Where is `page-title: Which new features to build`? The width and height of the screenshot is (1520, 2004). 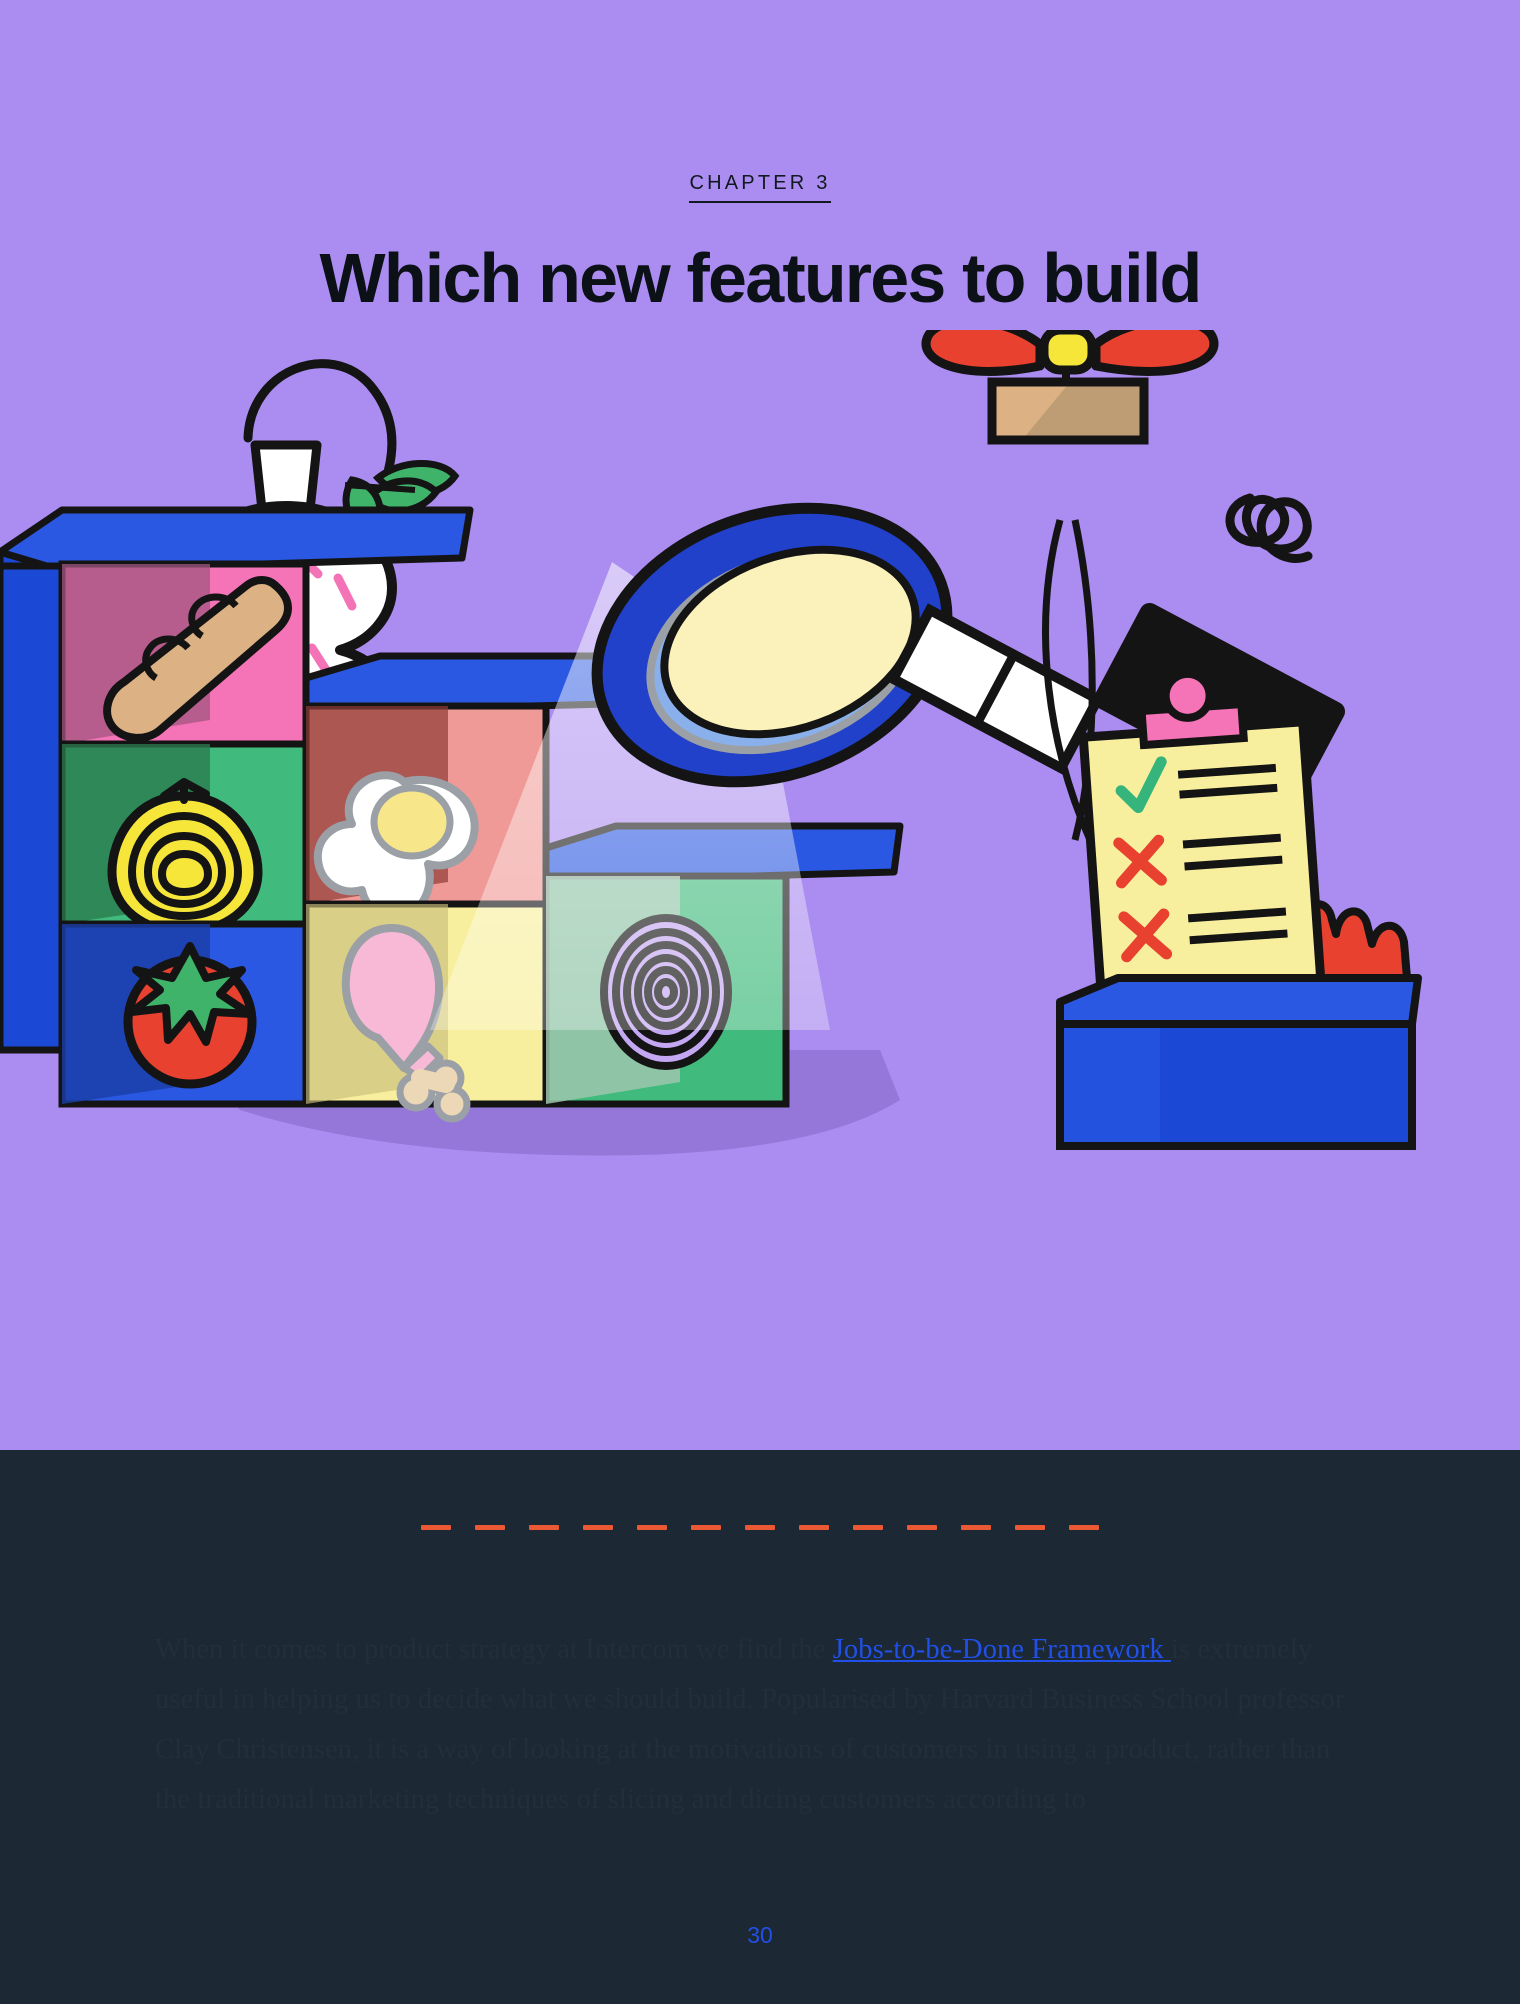
page-title: Which new features to build is located at coordinates (761, 278).